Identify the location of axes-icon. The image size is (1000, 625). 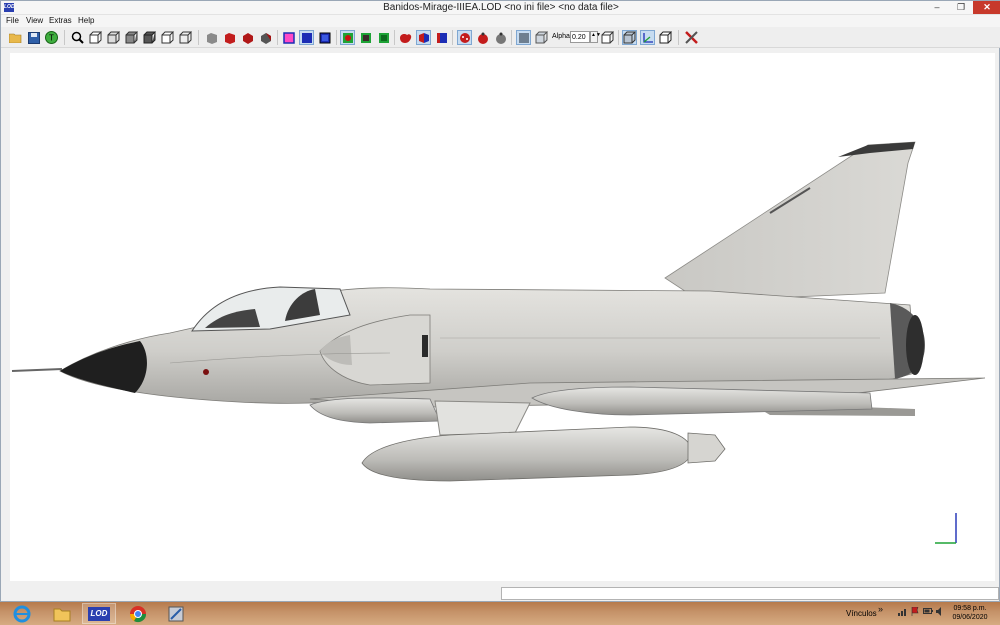
(647, 37).